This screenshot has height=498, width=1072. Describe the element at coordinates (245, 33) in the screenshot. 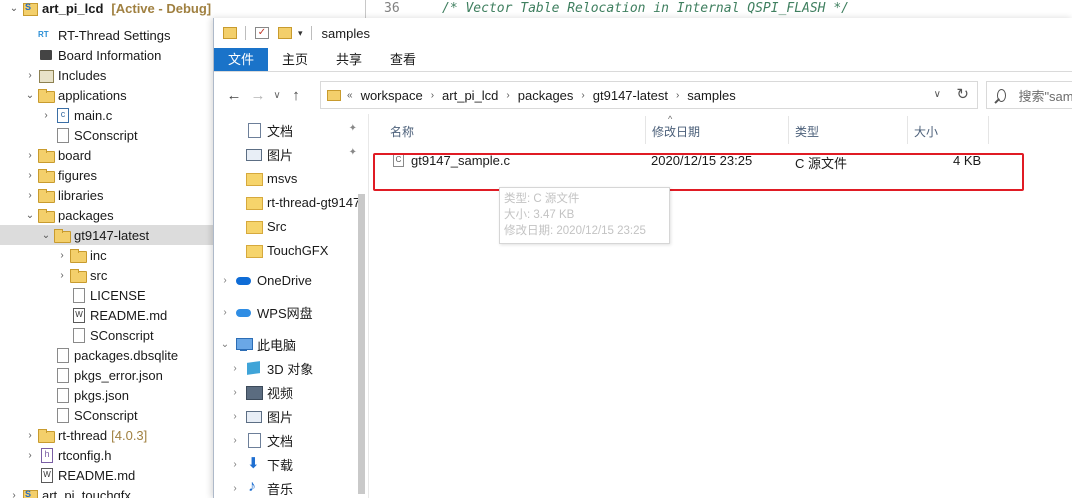

I see `toolbar-divider` at that location.